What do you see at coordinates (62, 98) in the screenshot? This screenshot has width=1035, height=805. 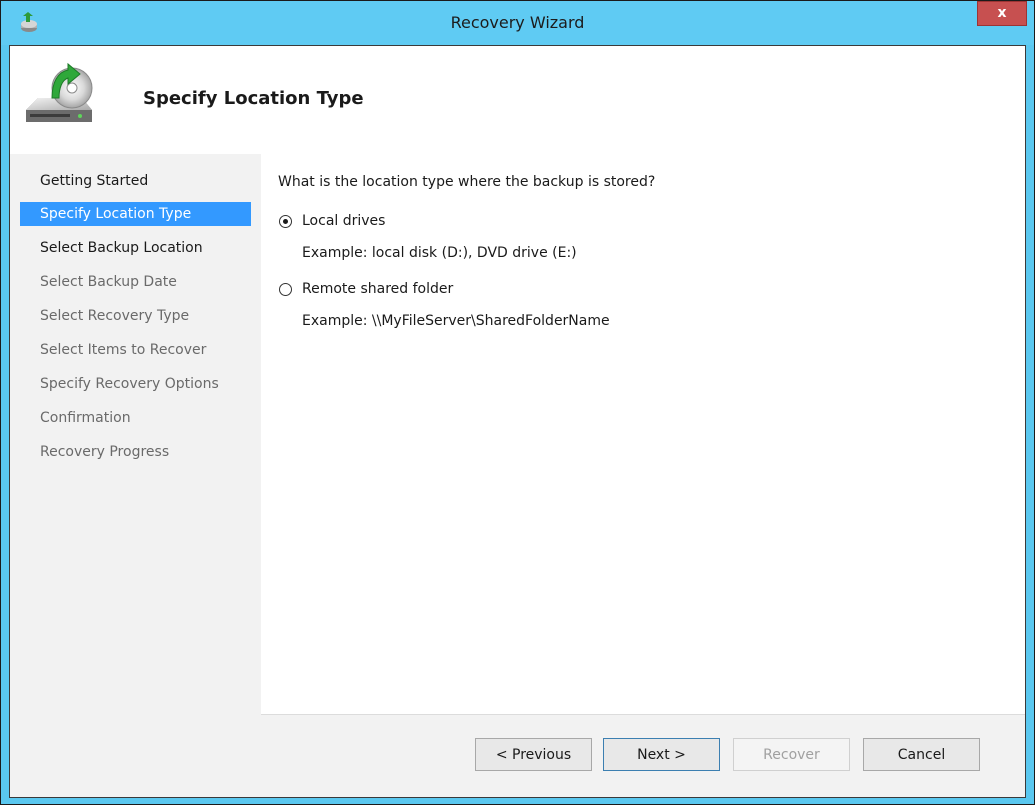 I see `backup-drive-icon` at bounding box center [62, 98].